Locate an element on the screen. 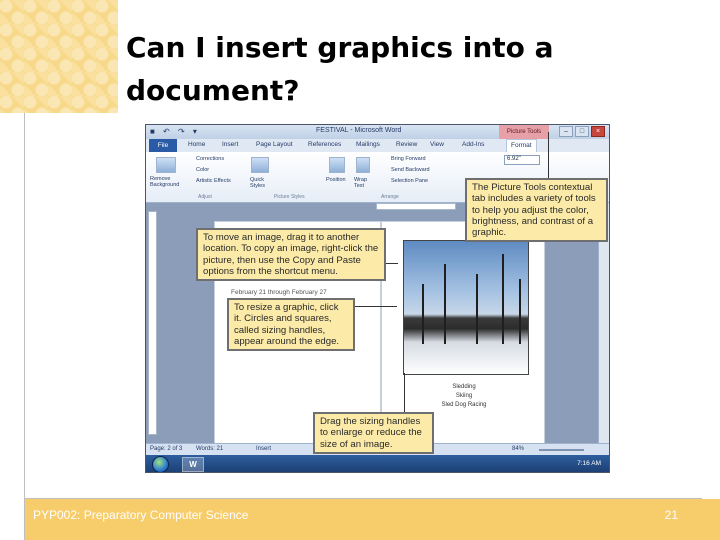 The width and height of the screenshot is (720, 540). status-words: Words: 21 is located at coordinates (209, 449).